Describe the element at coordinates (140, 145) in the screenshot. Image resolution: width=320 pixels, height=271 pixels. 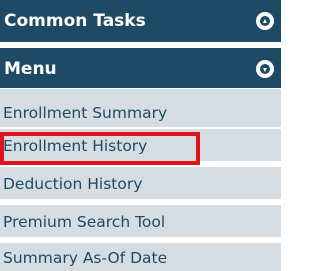
I see `menu-item-enrollment-history: Enrollment History` at that location.